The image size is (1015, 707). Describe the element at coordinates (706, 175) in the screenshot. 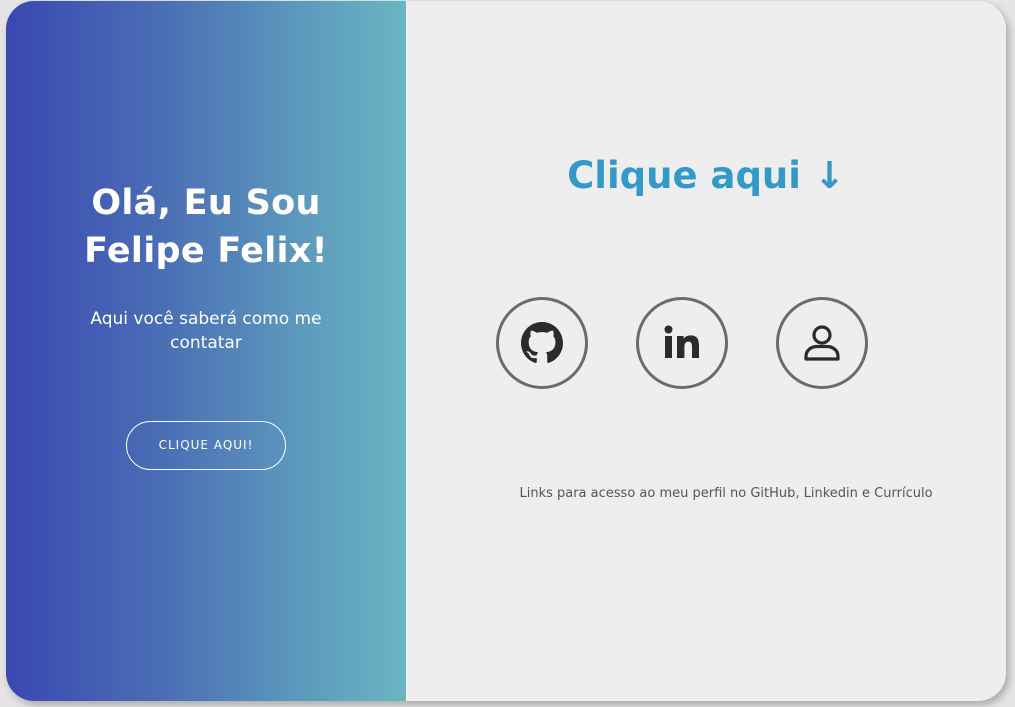

I see `contact-title: Clique aqui ↓` at that location.